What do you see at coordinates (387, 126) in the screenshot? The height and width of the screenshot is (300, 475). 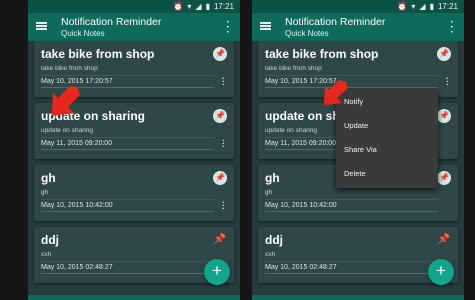 I see `menu-item-update: Update` at bounding box center [387, 126].